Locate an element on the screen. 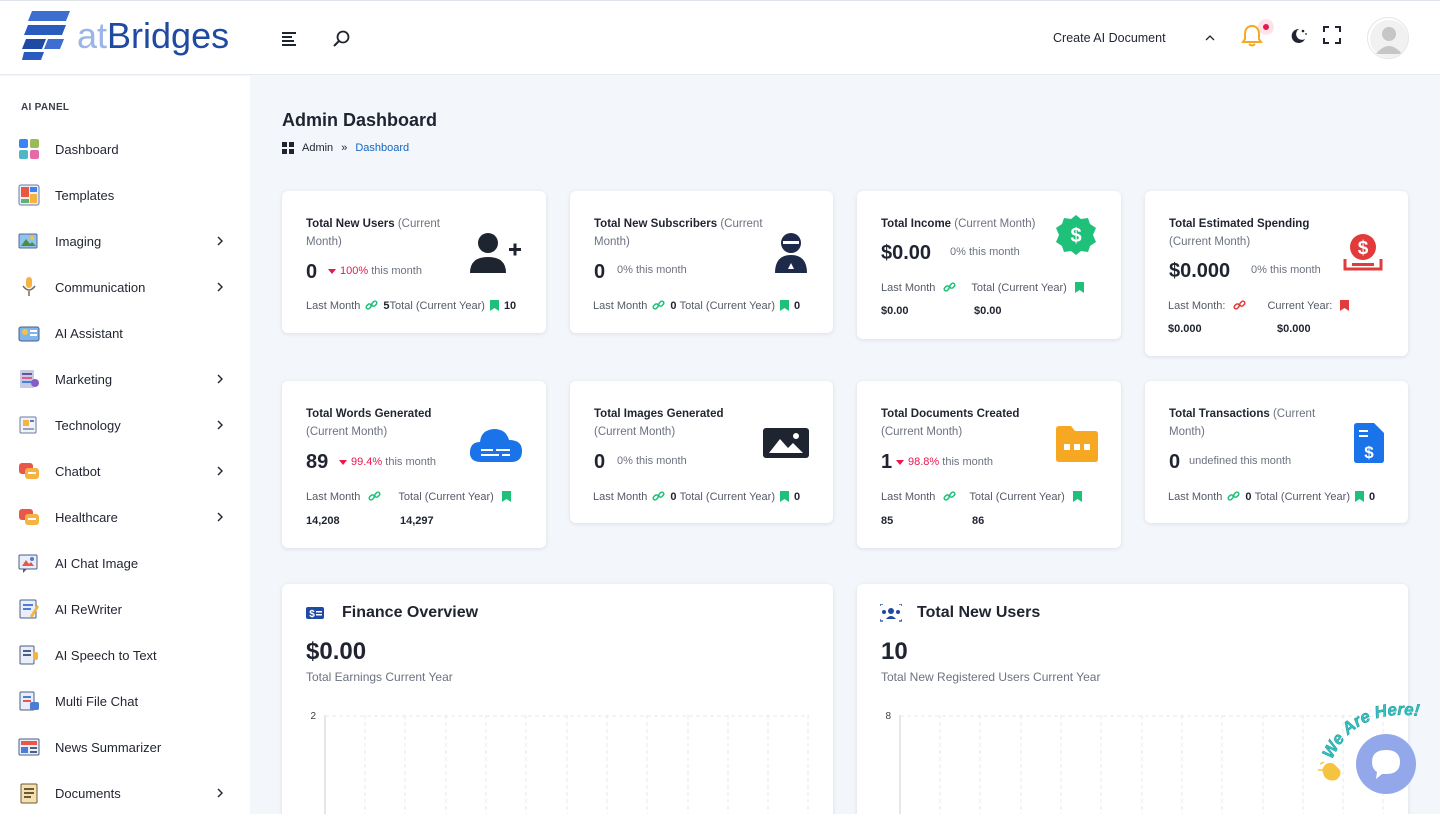  card-title: Total Income (Current Month) is located at coordinates (966, 224).